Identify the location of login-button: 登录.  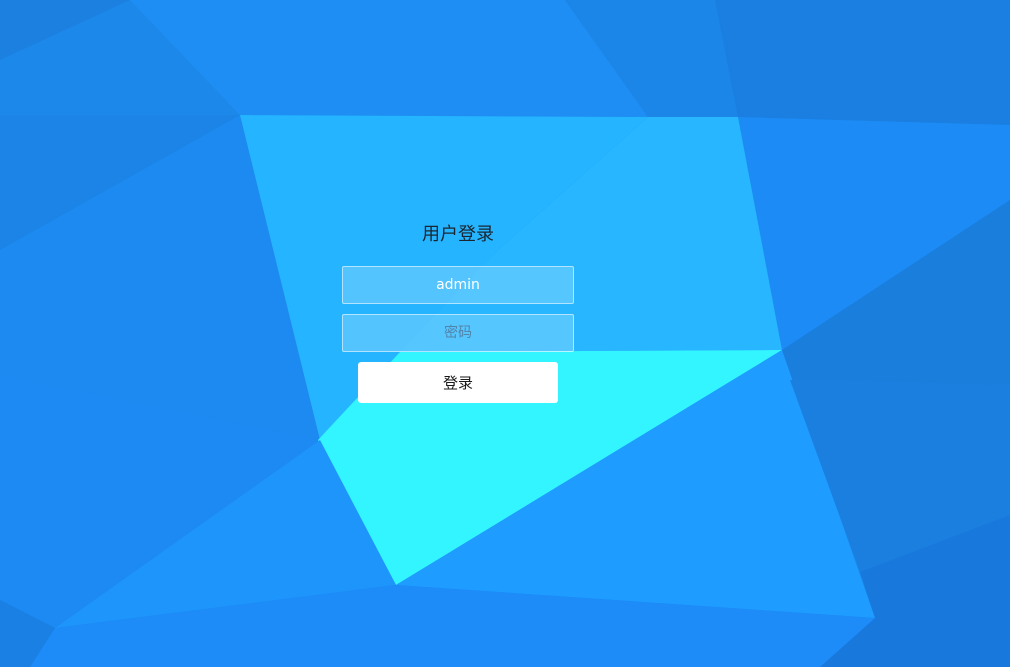
(458, 382).